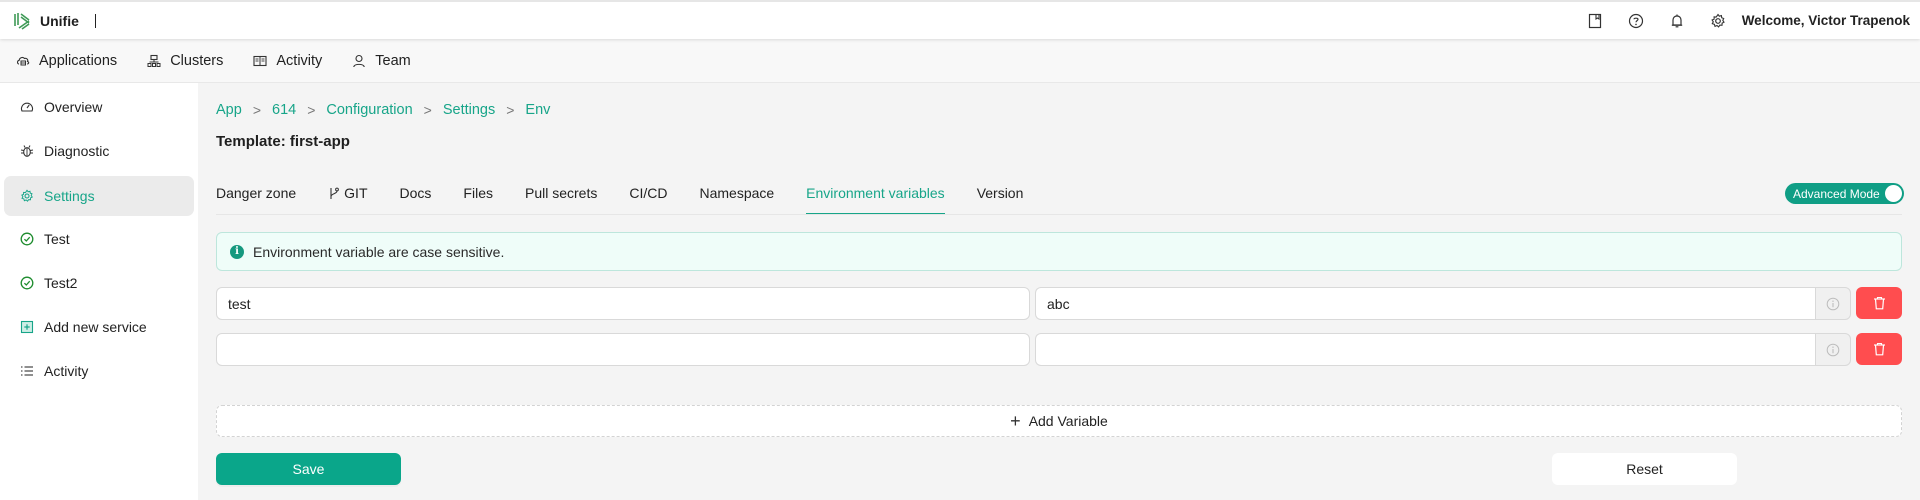 The height and width of the screenshot is (500, 1920). Describe the element at coordinates (359, 60) in the screenshot. I see `user-icon` at that location.